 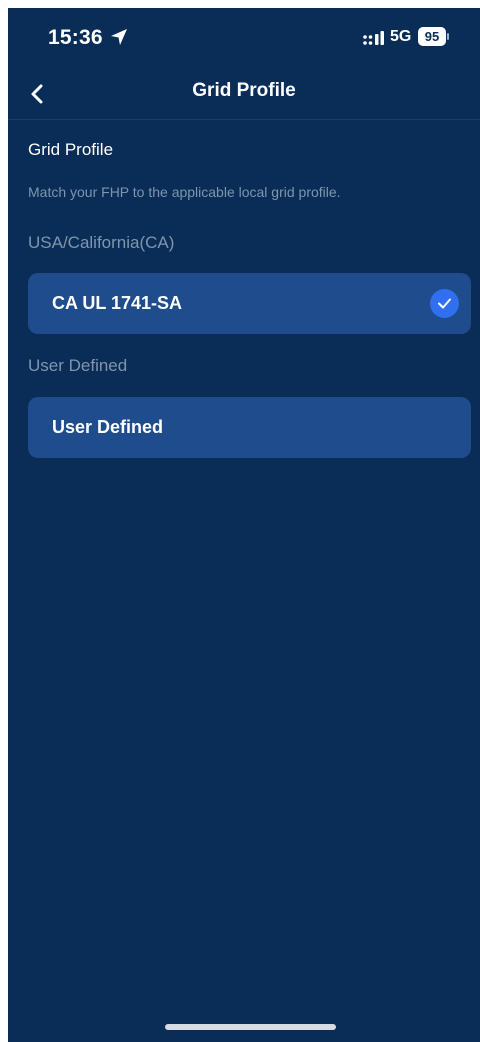 I want to click on location-arrow-icon, so click(x=119, y=37).